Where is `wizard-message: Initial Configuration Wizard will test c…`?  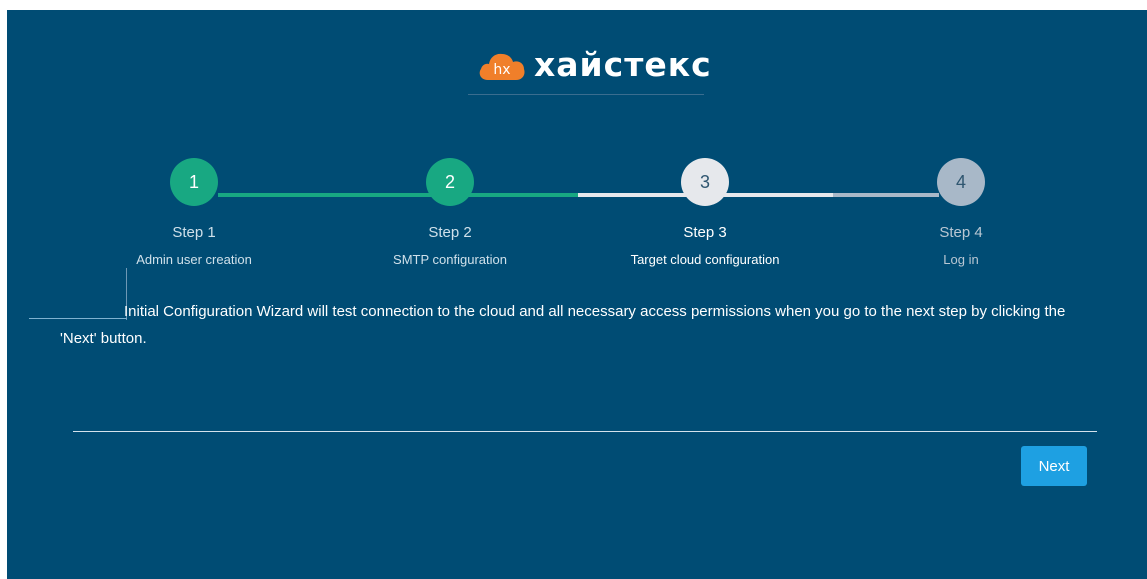
wizard-message: Initial Configuration Wizard will test c… is located at coordinates (570, 325).